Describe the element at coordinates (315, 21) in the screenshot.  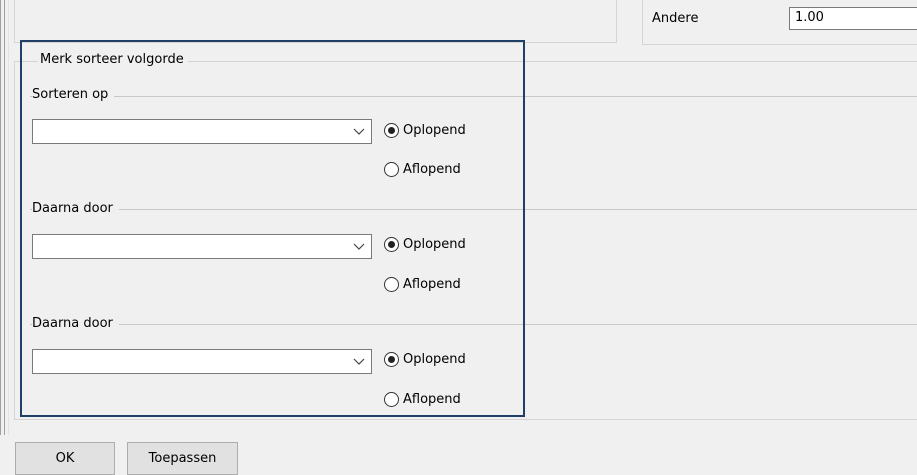
I see `top-panel-left` at that location.